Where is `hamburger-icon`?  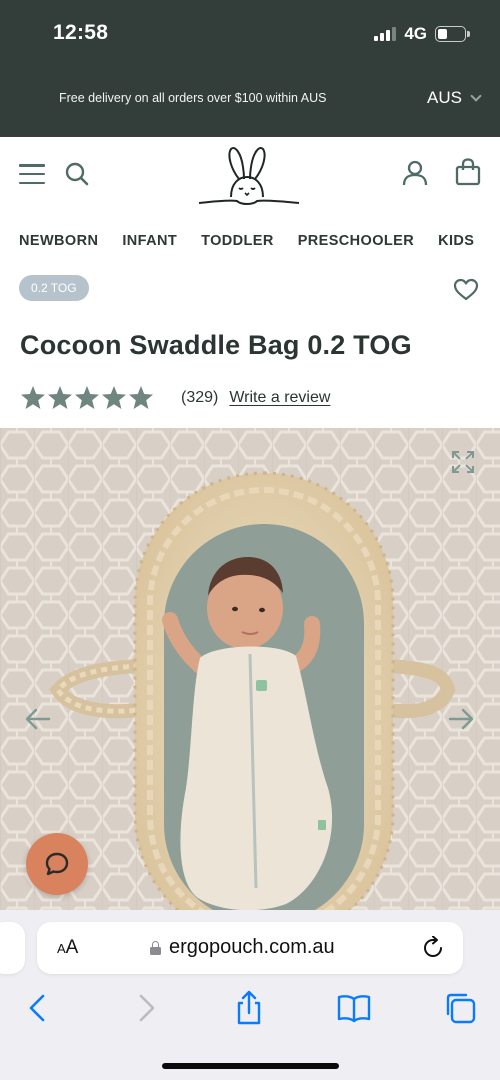
hamburger-icon is located at coordinates (32, 174).